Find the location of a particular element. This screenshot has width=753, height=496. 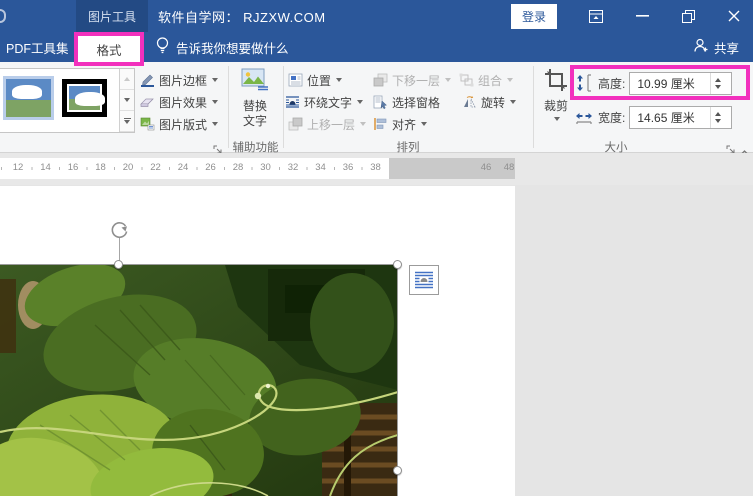

gallery-more-button is located at coordinates (127, 121).